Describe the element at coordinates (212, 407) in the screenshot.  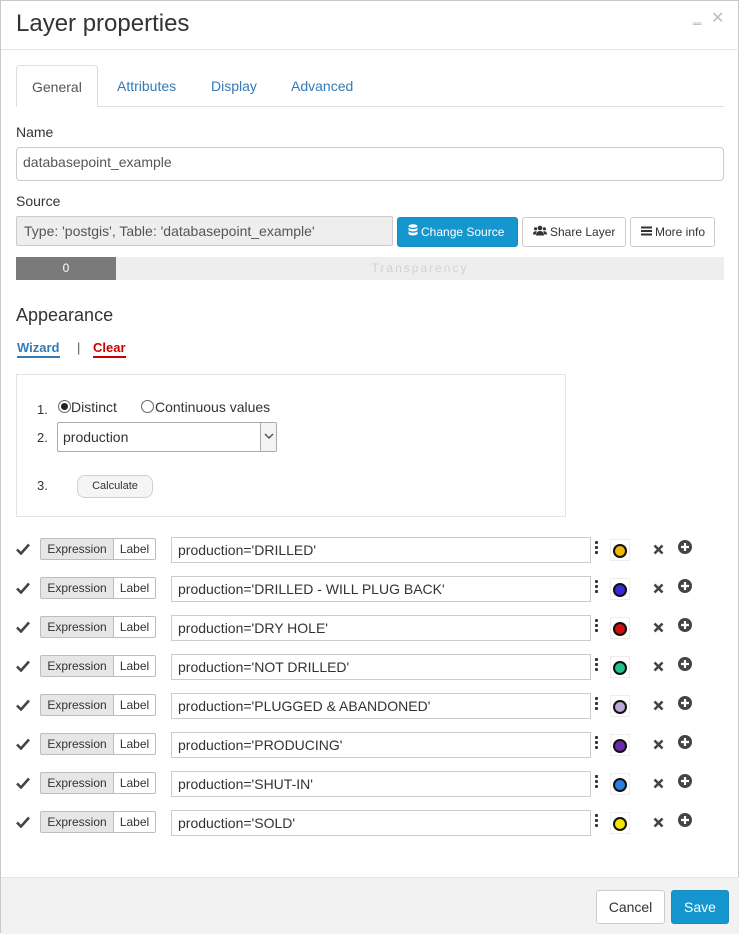
I see `continuous-label: Continuous values` at that location.